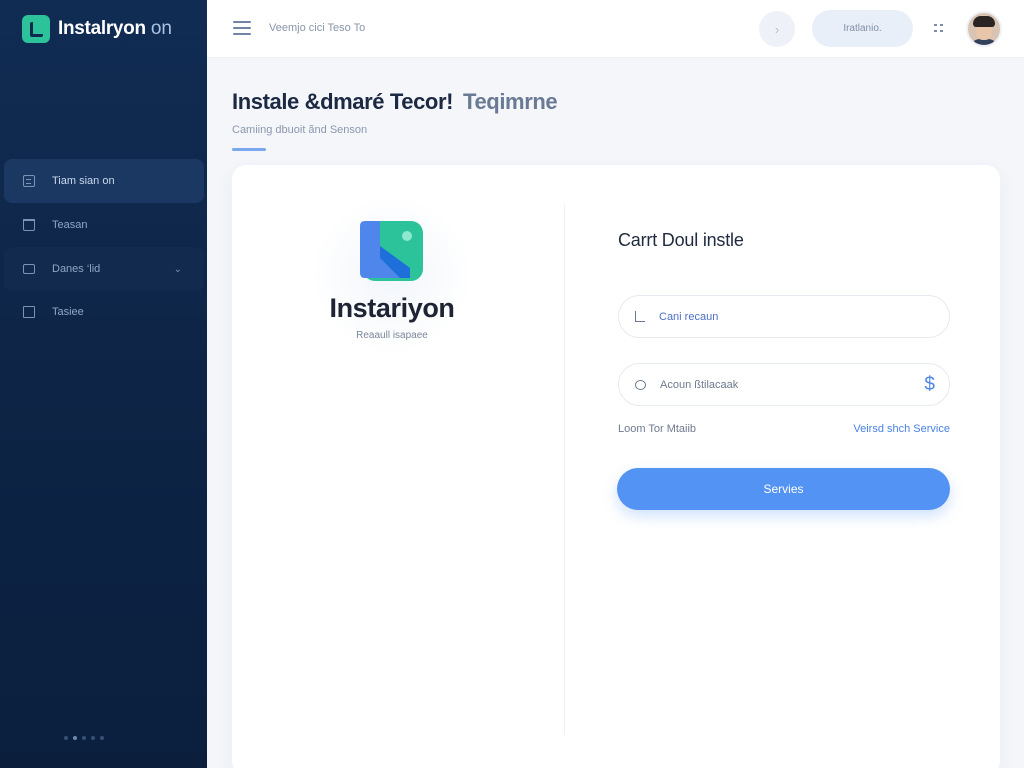  Describe the element at coordinates (777, 29) in the screenshot. I see `next-button: ›` at that location.